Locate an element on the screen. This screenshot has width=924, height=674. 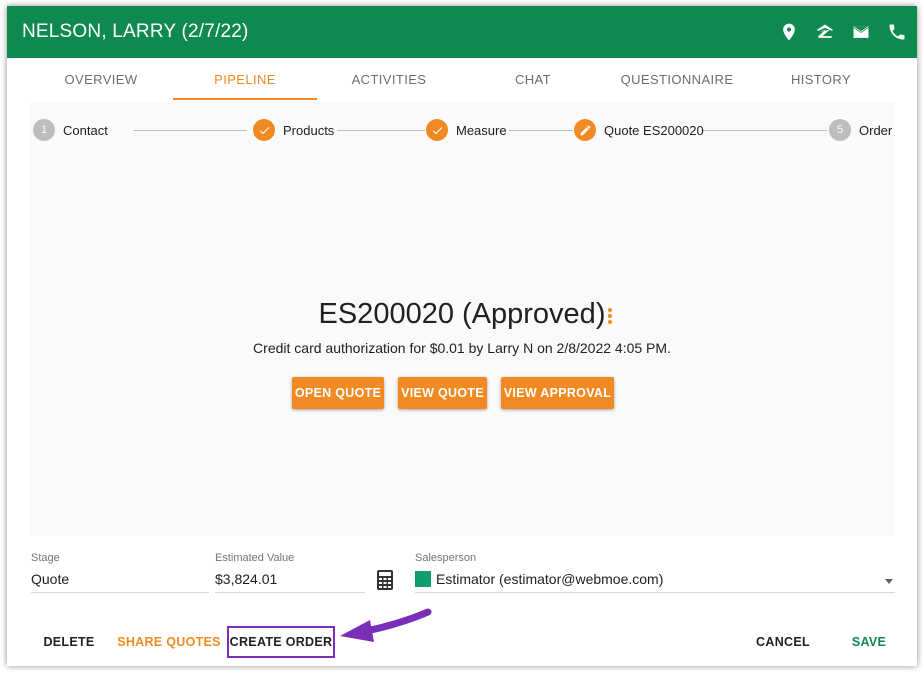
calculator-icon is located at coordinates (385, 580).